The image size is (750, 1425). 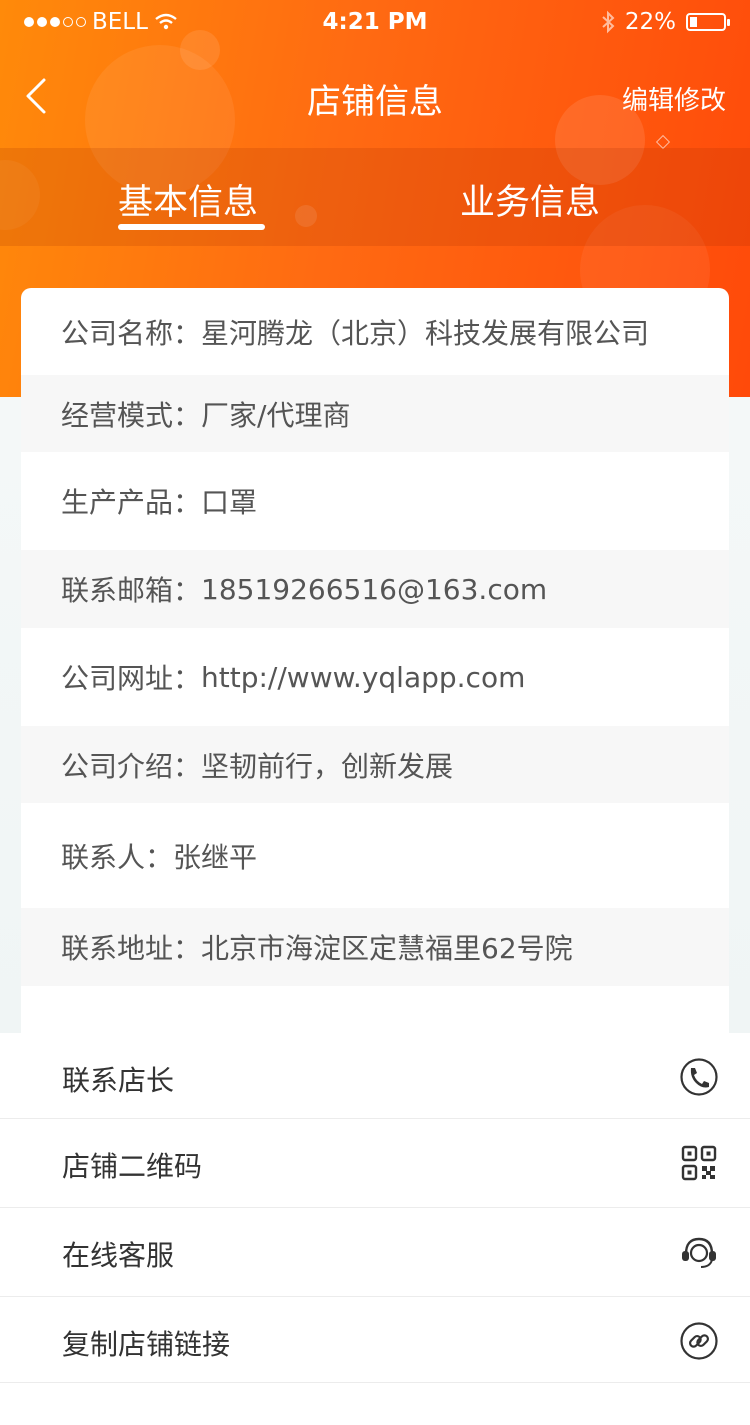 I want to click on info-row-introduction: 公司介绍： 坚韧前行，创新发展, so click(x=375, y=764).